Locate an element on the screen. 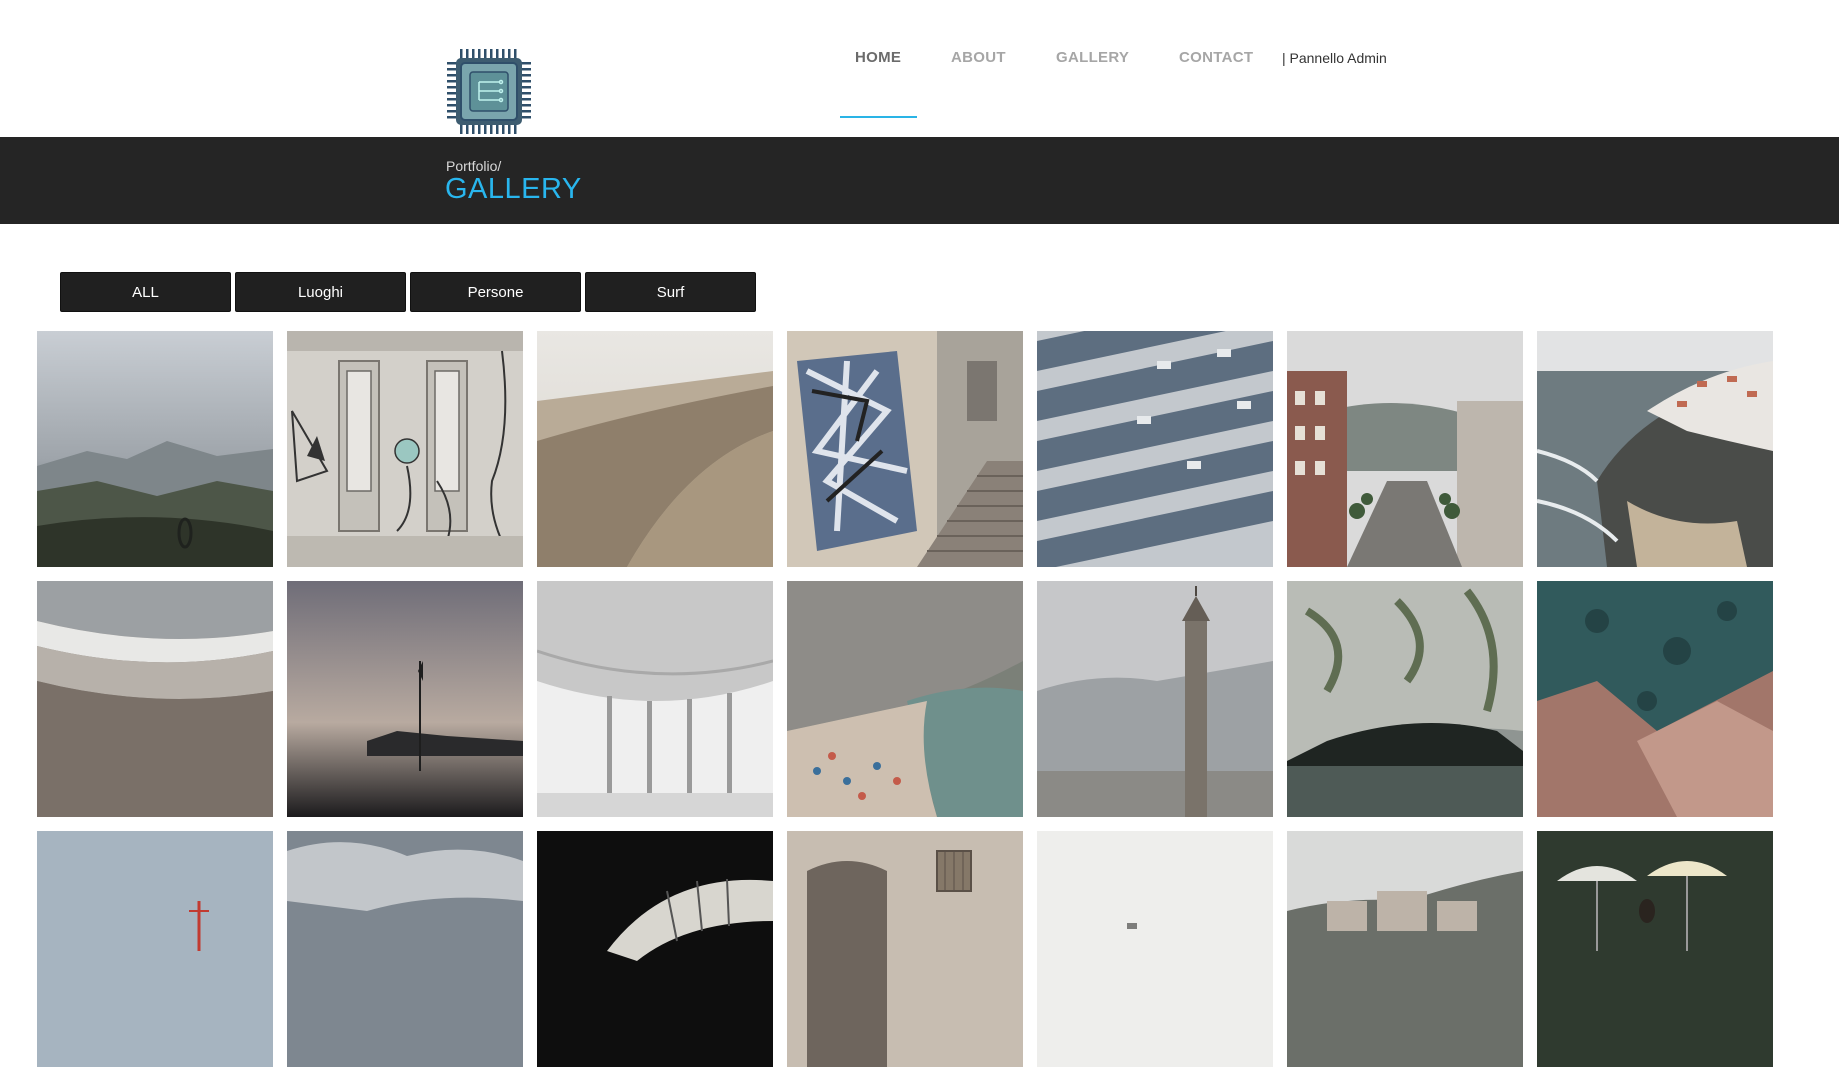 The height and width of the screenshot is (1067, 1839). filter-persone-button: Persone is located at coordinates (495, 292).